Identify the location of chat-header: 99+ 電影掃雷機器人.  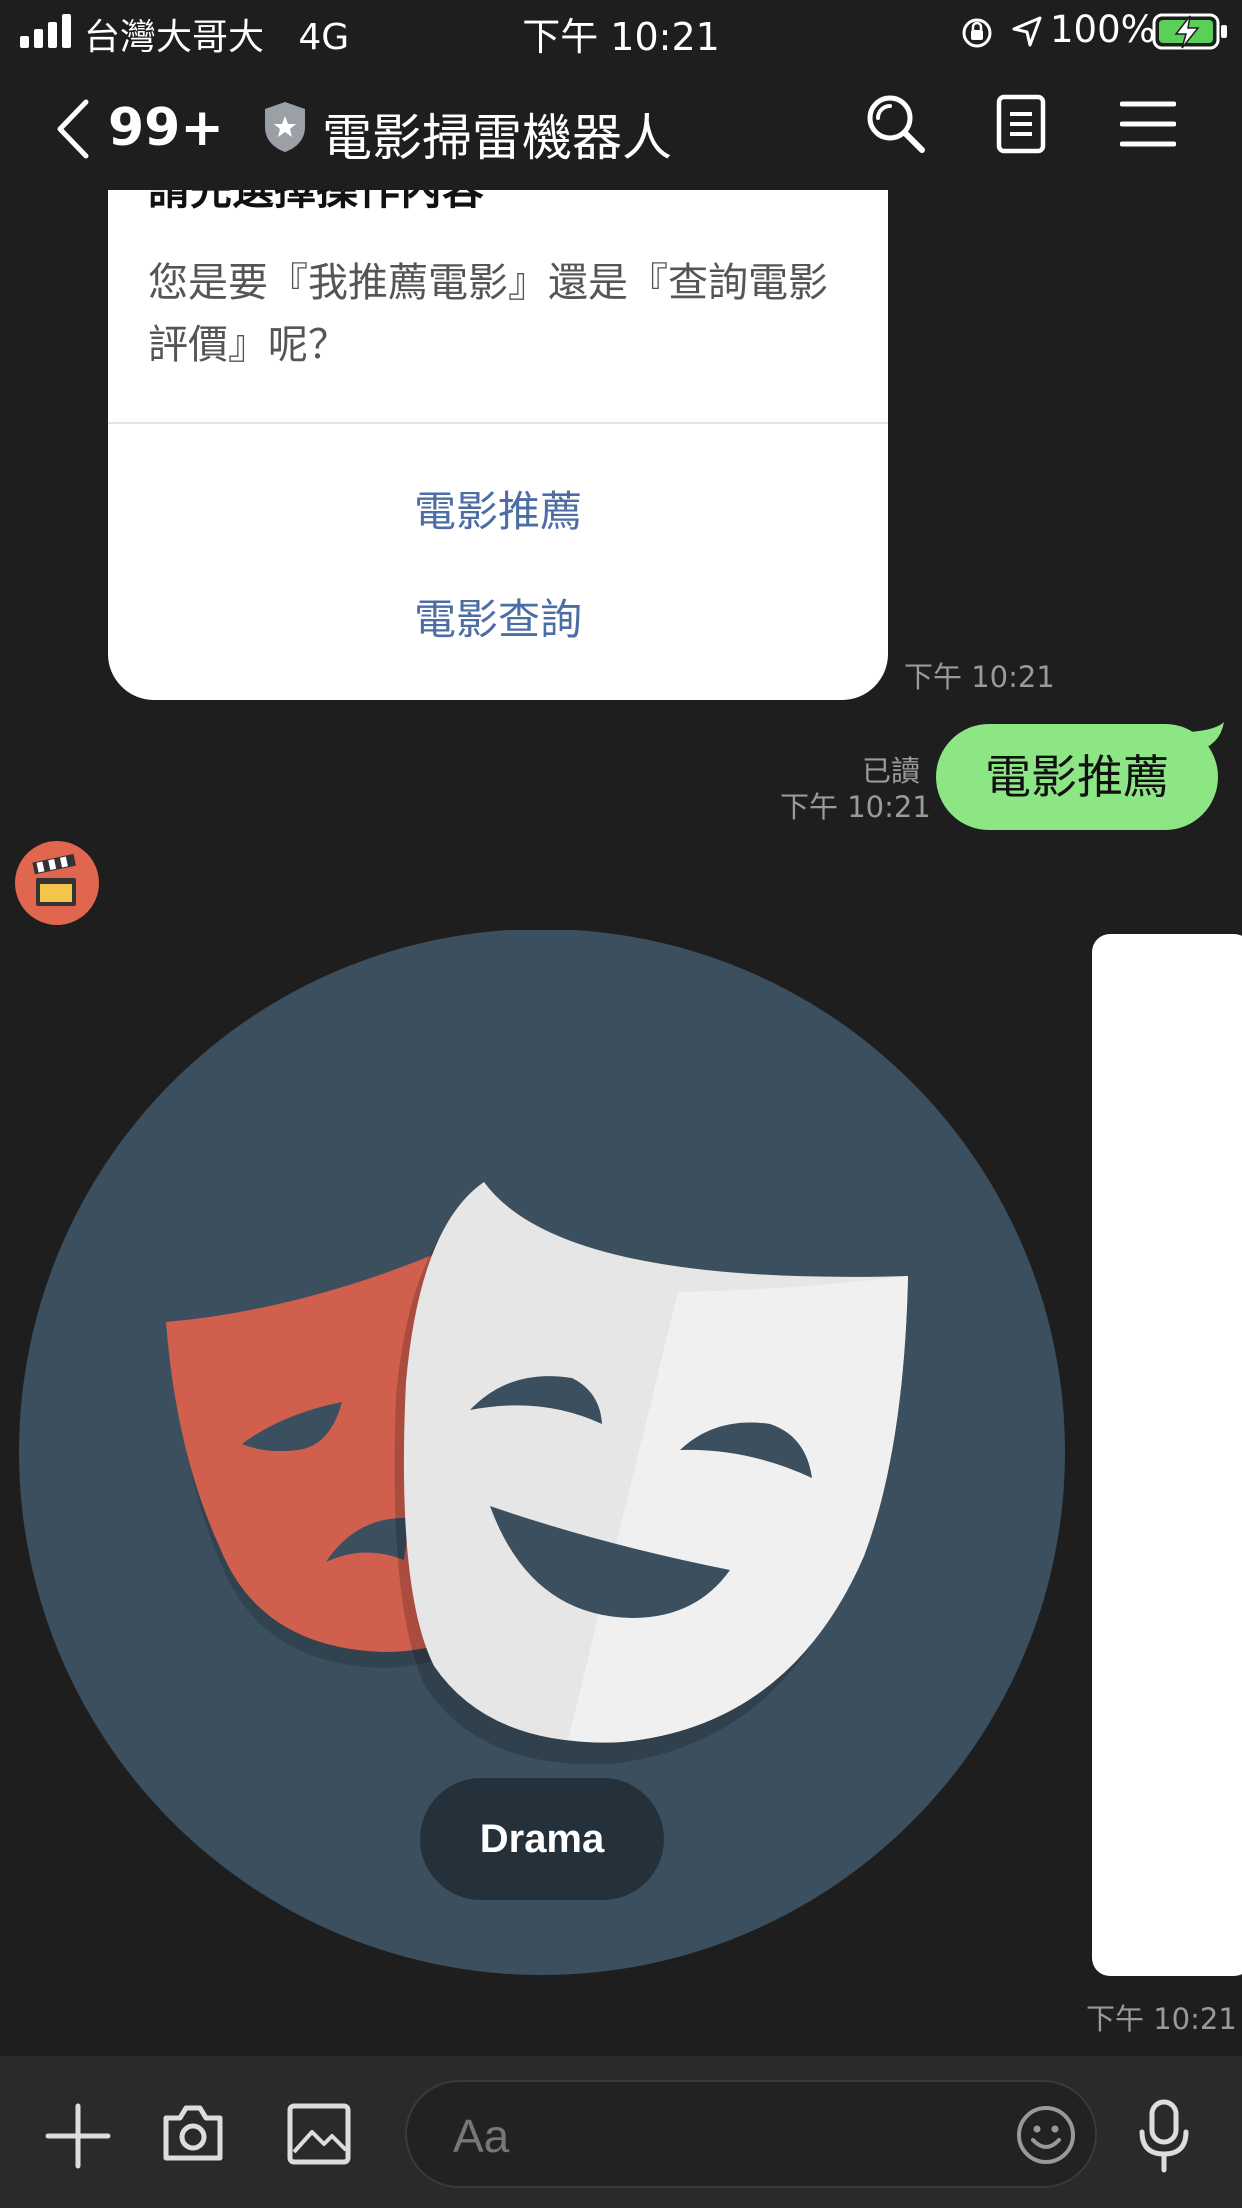
(621, 127).